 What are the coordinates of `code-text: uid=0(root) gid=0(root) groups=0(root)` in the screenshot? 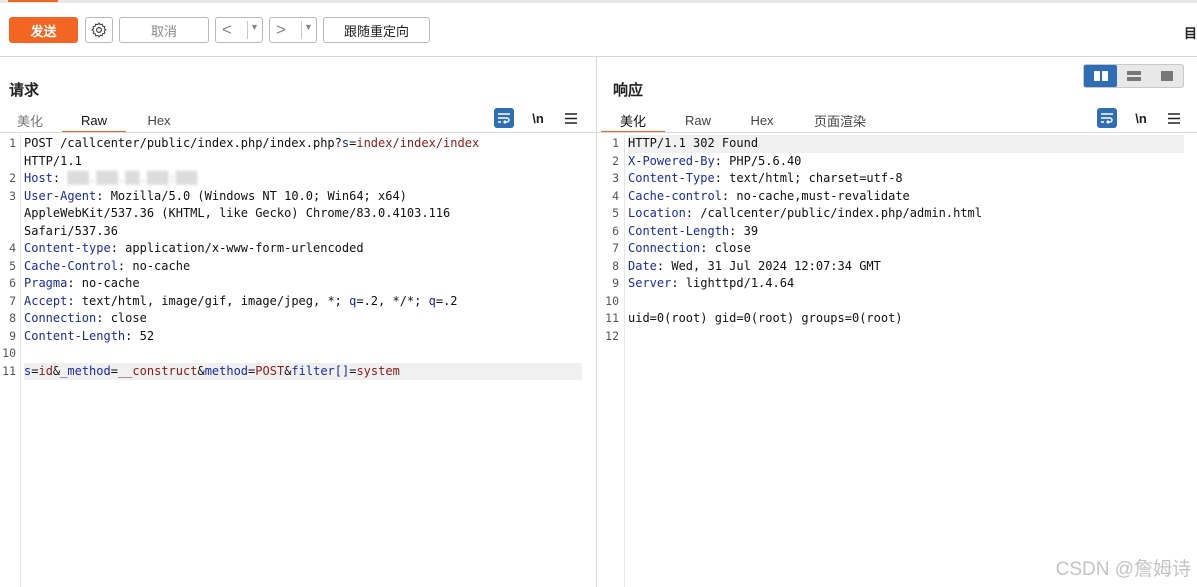 It's located at (765, 318).